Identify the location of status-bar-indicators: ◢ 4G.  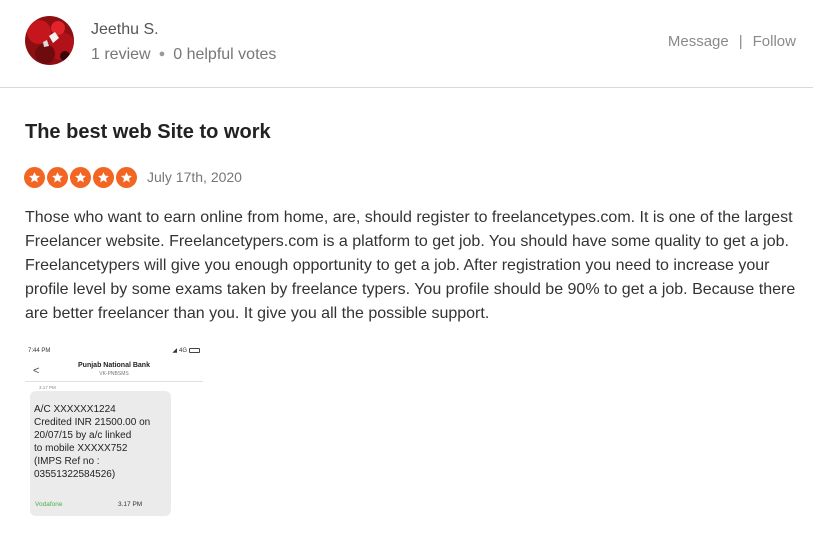
(186, 350).